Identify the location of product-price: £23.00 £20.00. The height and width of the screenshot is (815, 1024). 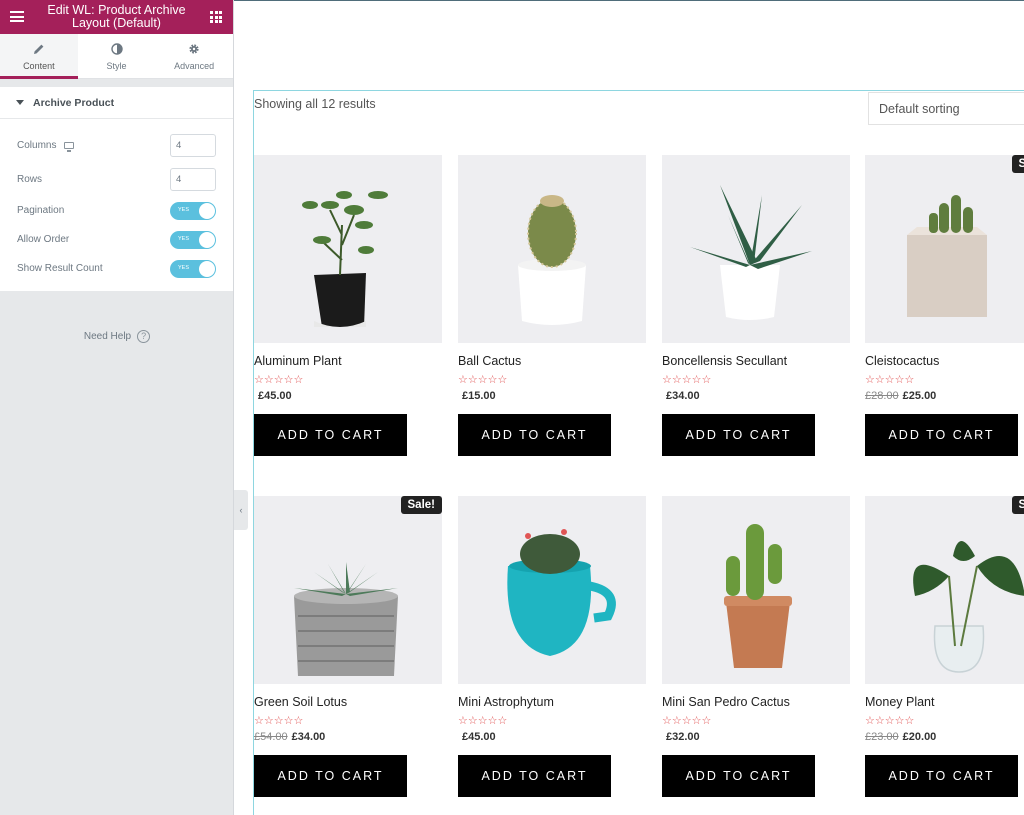
(944, 737).